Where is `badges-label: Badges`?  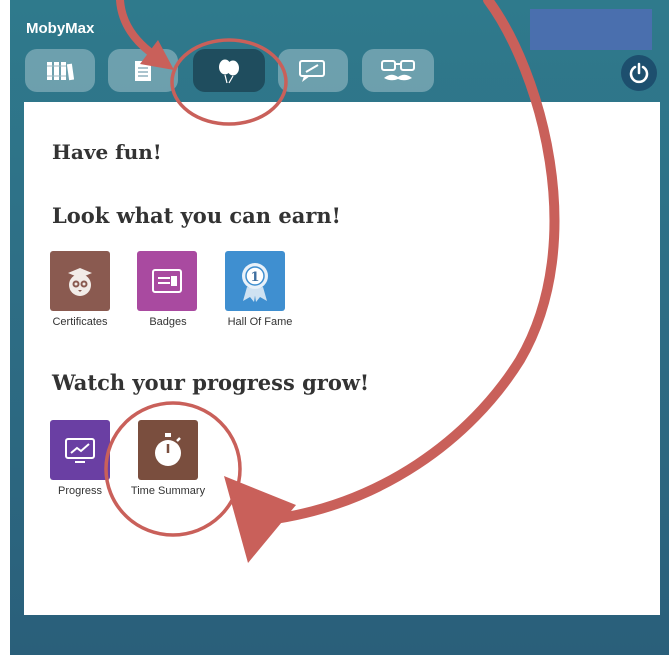 badges-label: Badges is located at coordinates (168, 322).